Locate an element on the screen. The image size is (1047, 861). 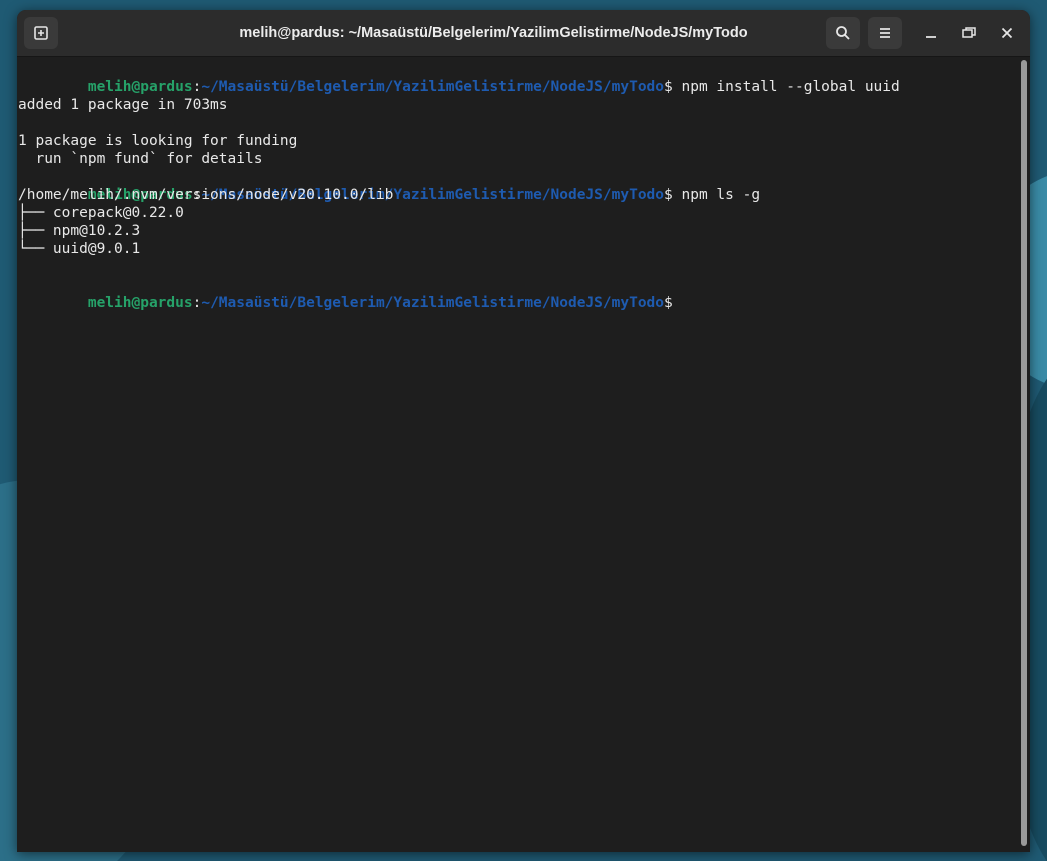
close-button is located at coordinates (1007, 33).